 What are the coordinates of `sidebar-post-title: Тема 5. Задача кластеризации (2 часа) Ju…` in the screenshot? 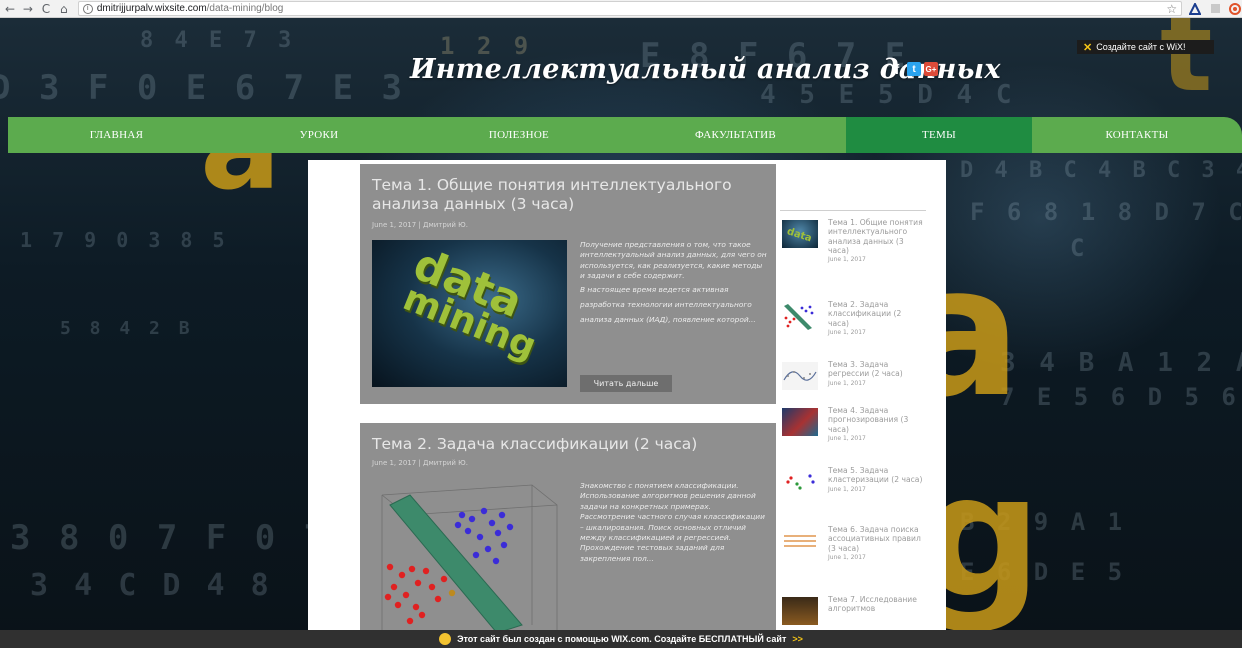 It's located at (876, 480).